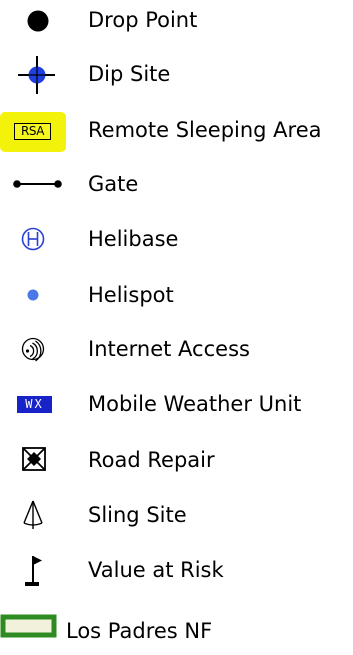 The width and height of the screenshot is (353, 655). Describe the element at coordinates (35, 570) in the screenshot. I see `flag-icon` at that location.